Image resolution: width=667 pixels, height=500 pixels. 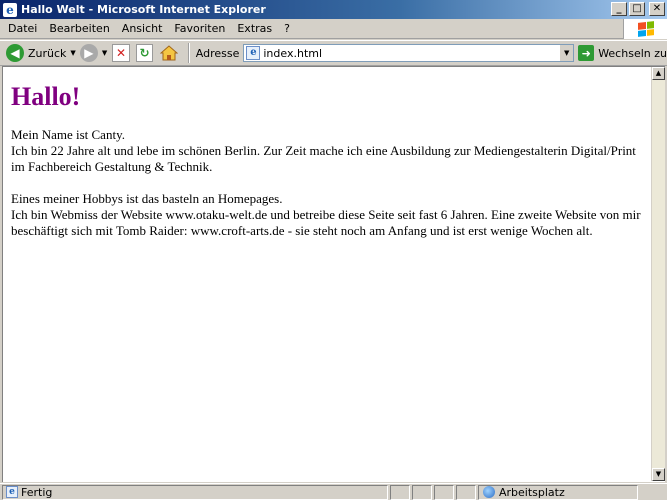 I want to click on address-dropdown-icon: ▼, so click(x=566, y=53).